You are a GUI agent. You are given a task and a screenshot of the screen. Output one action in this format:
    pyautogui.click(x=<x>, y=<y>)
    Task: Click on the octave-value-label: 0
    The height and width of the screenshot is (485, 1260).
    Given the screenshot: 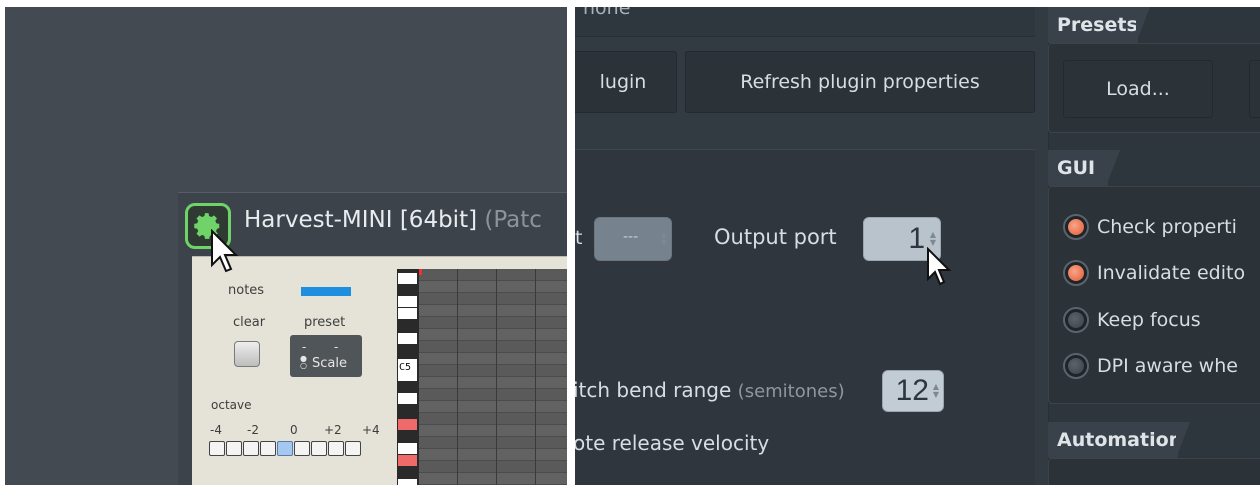 What is the action you would take?
    pyautogui.click(x=294, y=430)
    